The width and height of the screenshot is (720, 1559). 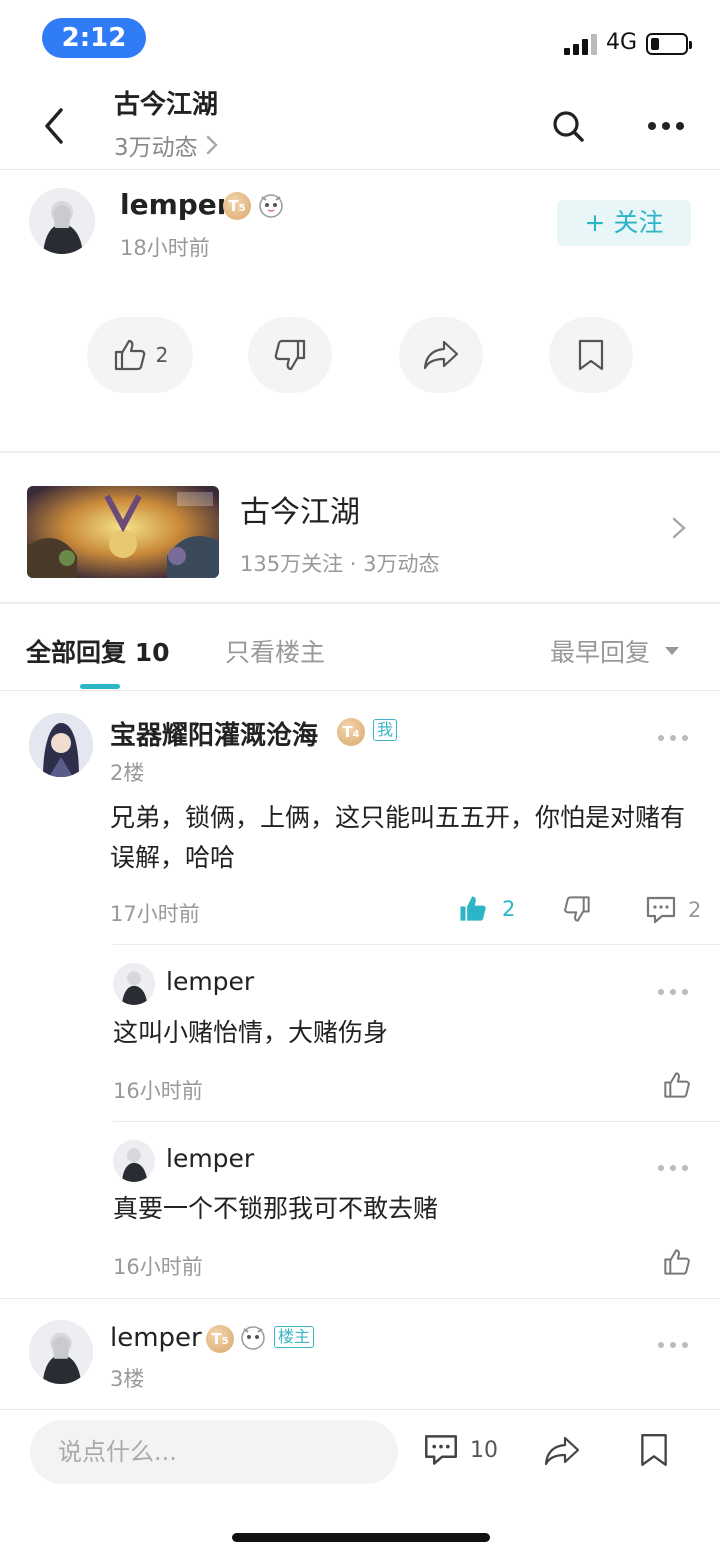 I want to click on back-button, so click(x=54, y=126).